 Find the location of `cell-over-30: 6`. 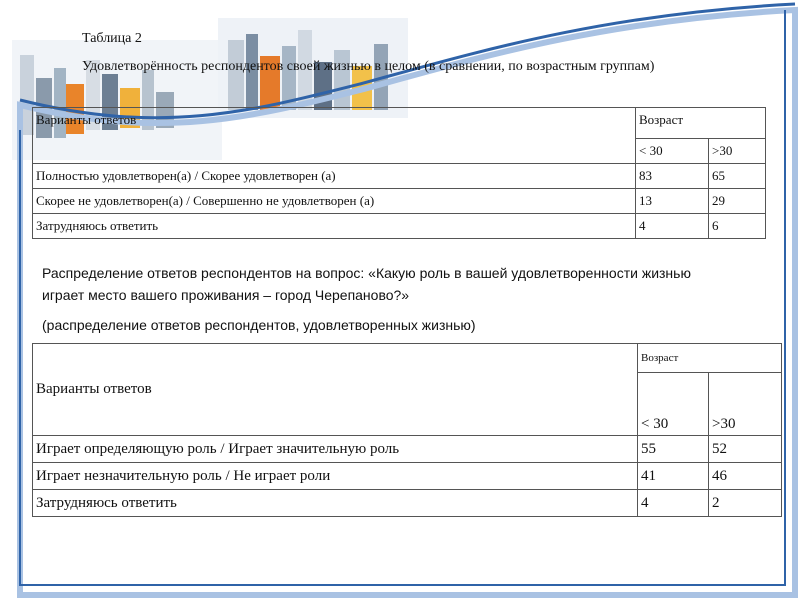

cell-over-30: 6 is located at coordinates (737, 226).